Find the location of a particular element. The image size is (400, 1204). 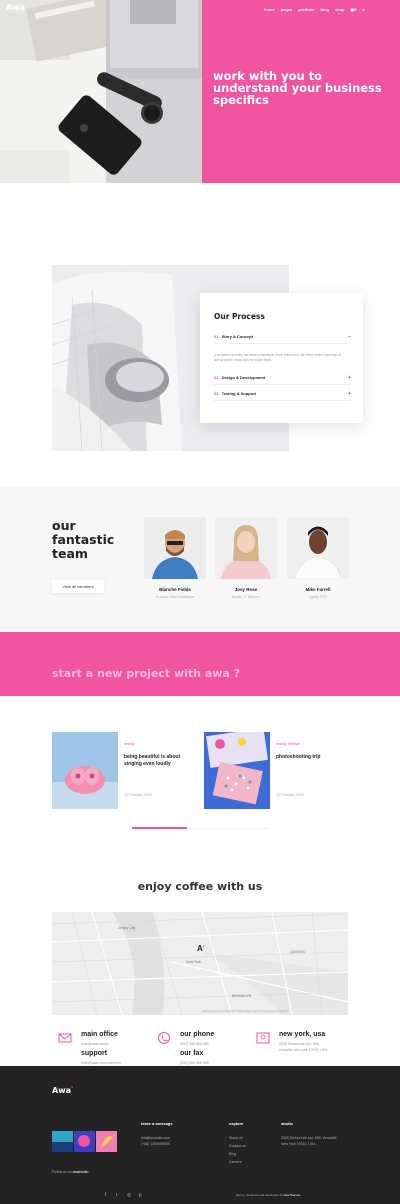

twitter-icon: t is located at coordinates (116, 1194).